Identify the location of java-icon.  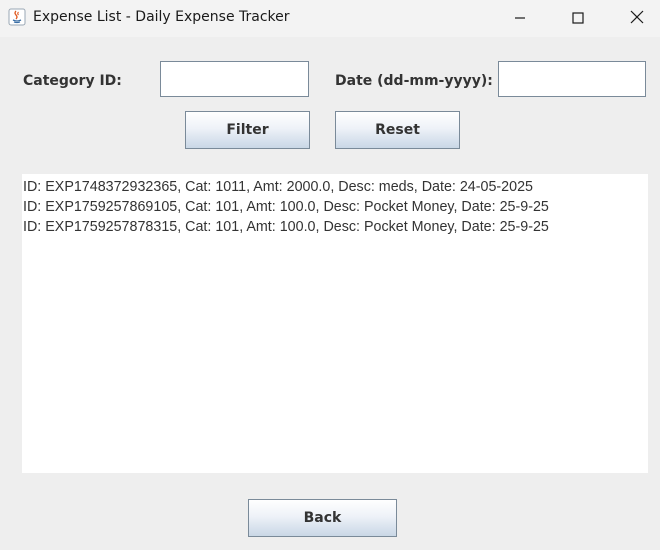
(17, 17).